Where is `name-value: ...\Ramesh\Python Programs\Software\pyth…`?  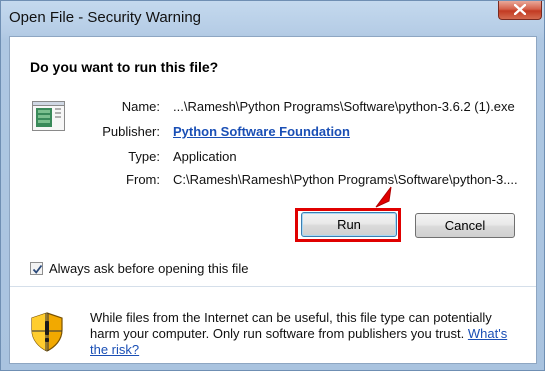
name-value: ...\Ramesh\Python Programs\Software\pyth… is located at coordinates (344, 106).